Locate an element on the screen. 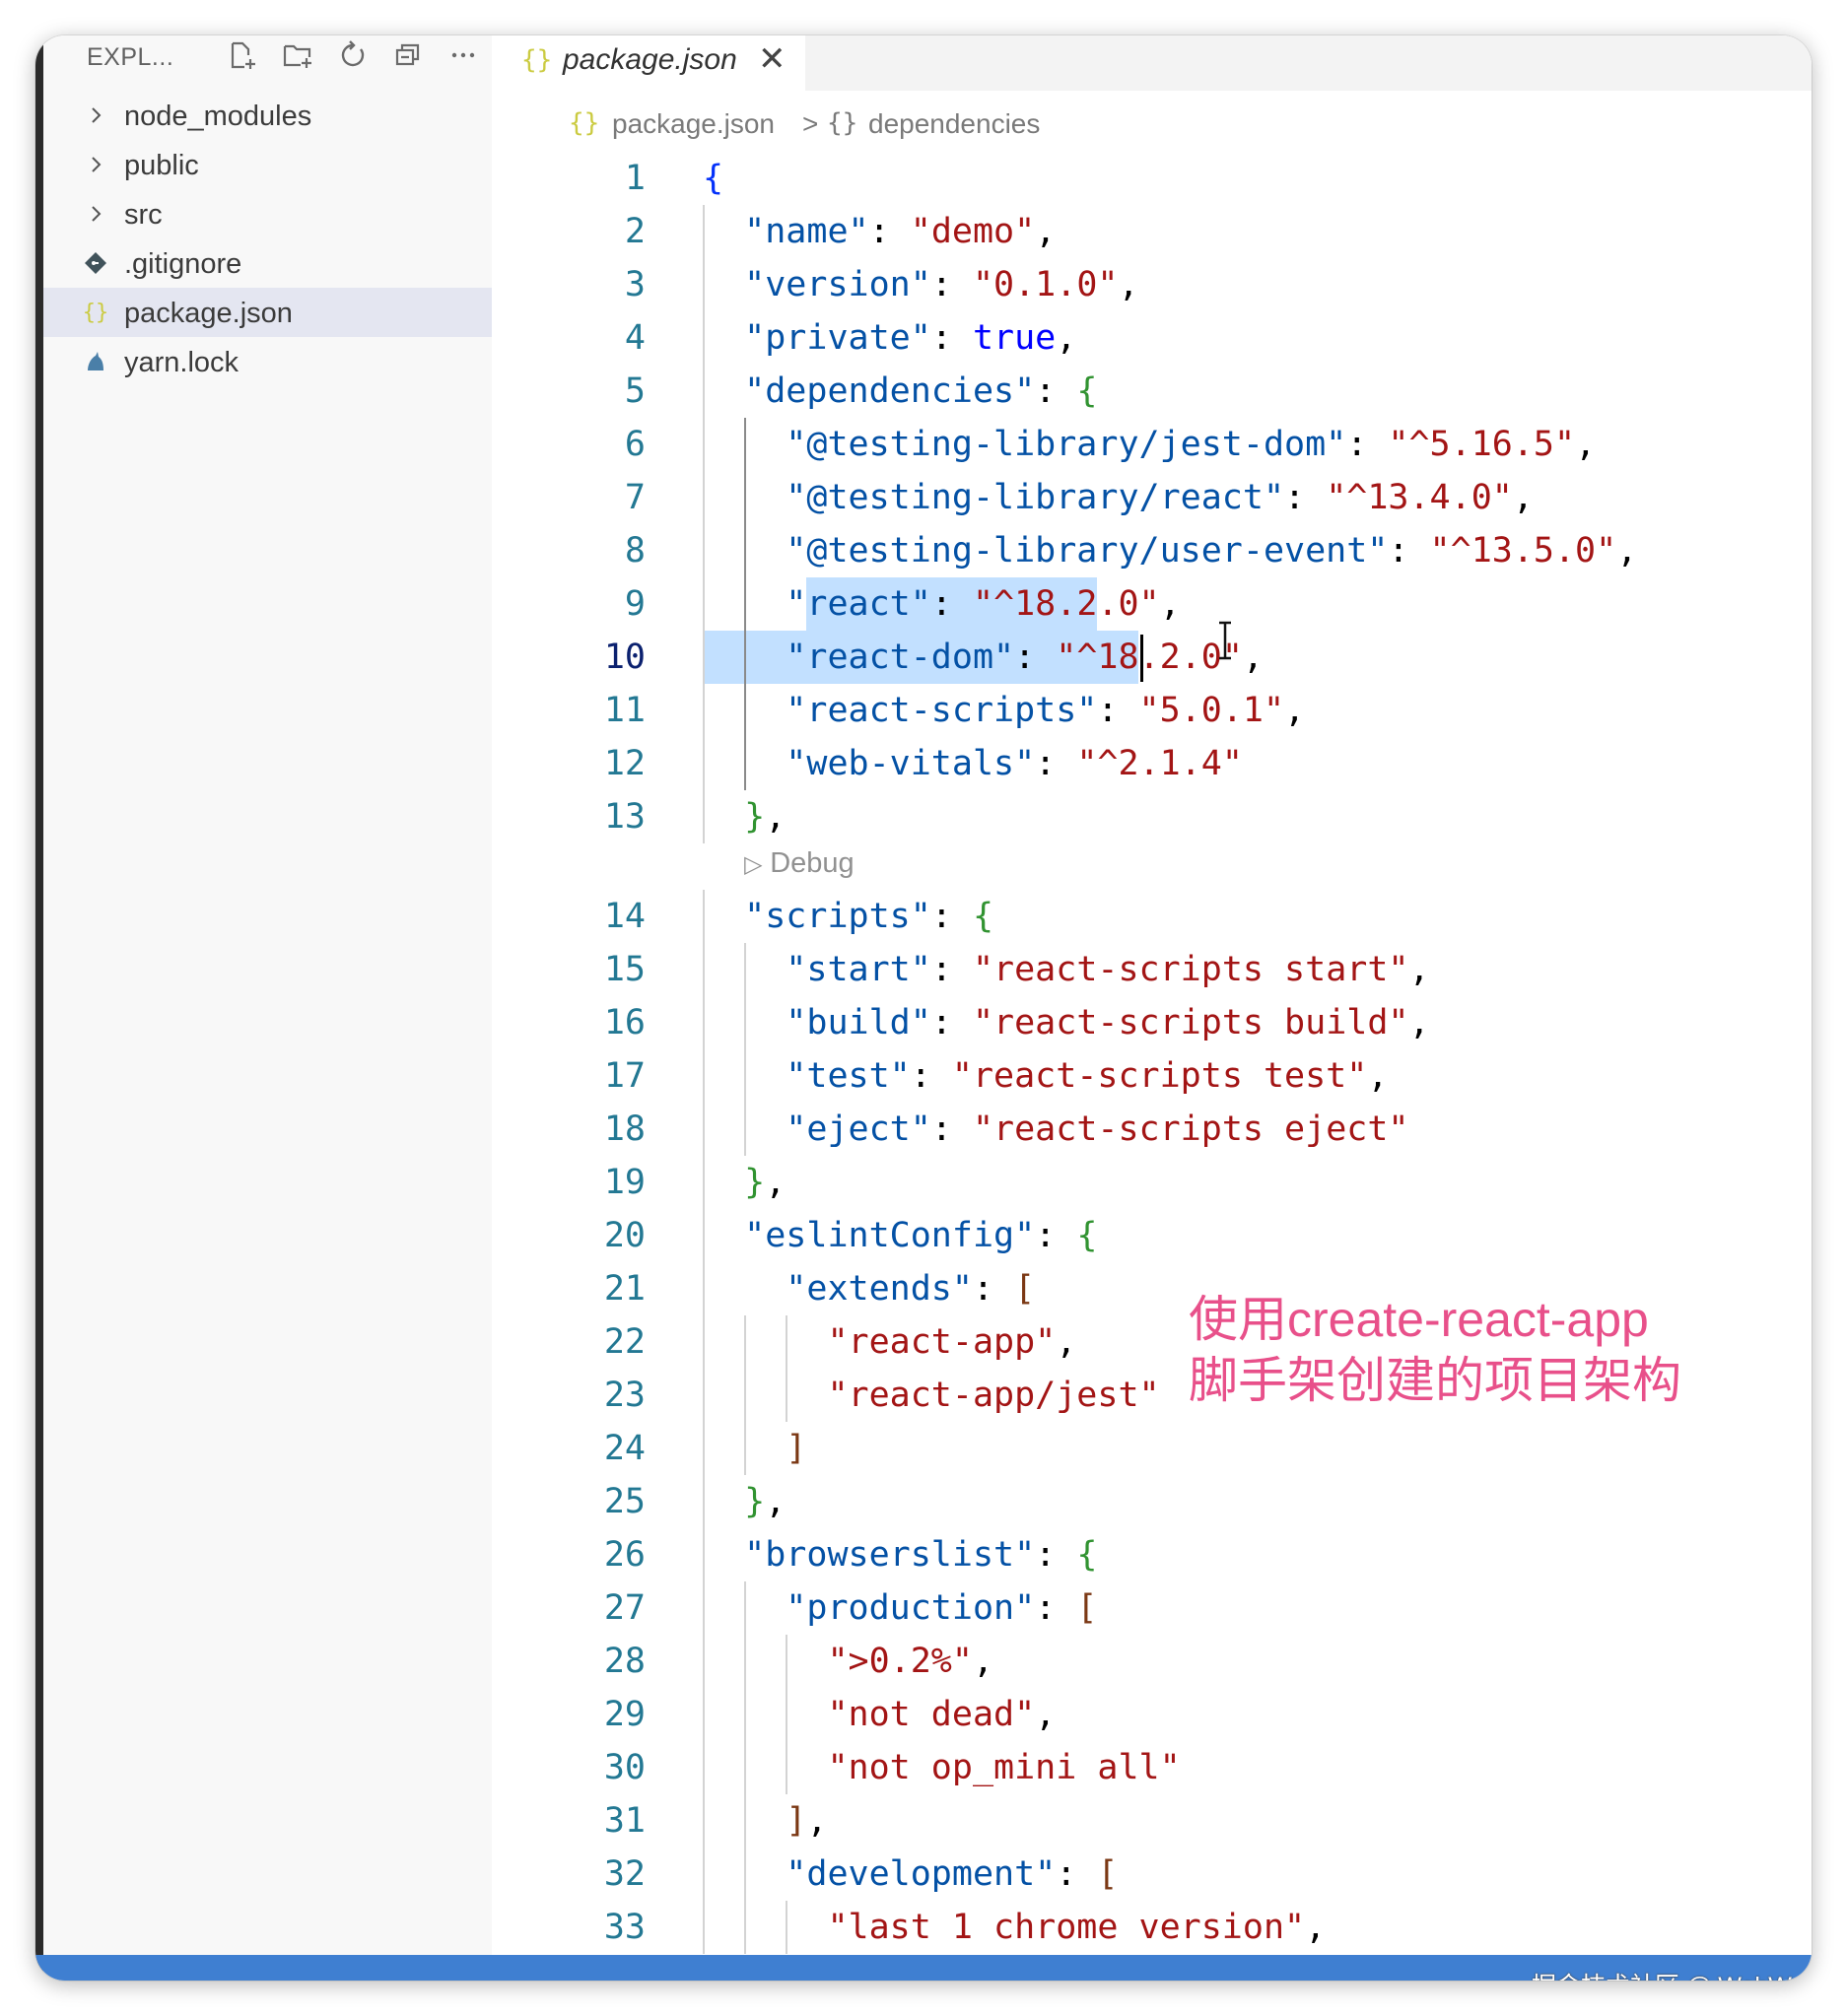 This screenshot has height=2016, width=1847. code-text: "@testing-library/react": "^13.4.0", is located at coordinates (1160, 497).